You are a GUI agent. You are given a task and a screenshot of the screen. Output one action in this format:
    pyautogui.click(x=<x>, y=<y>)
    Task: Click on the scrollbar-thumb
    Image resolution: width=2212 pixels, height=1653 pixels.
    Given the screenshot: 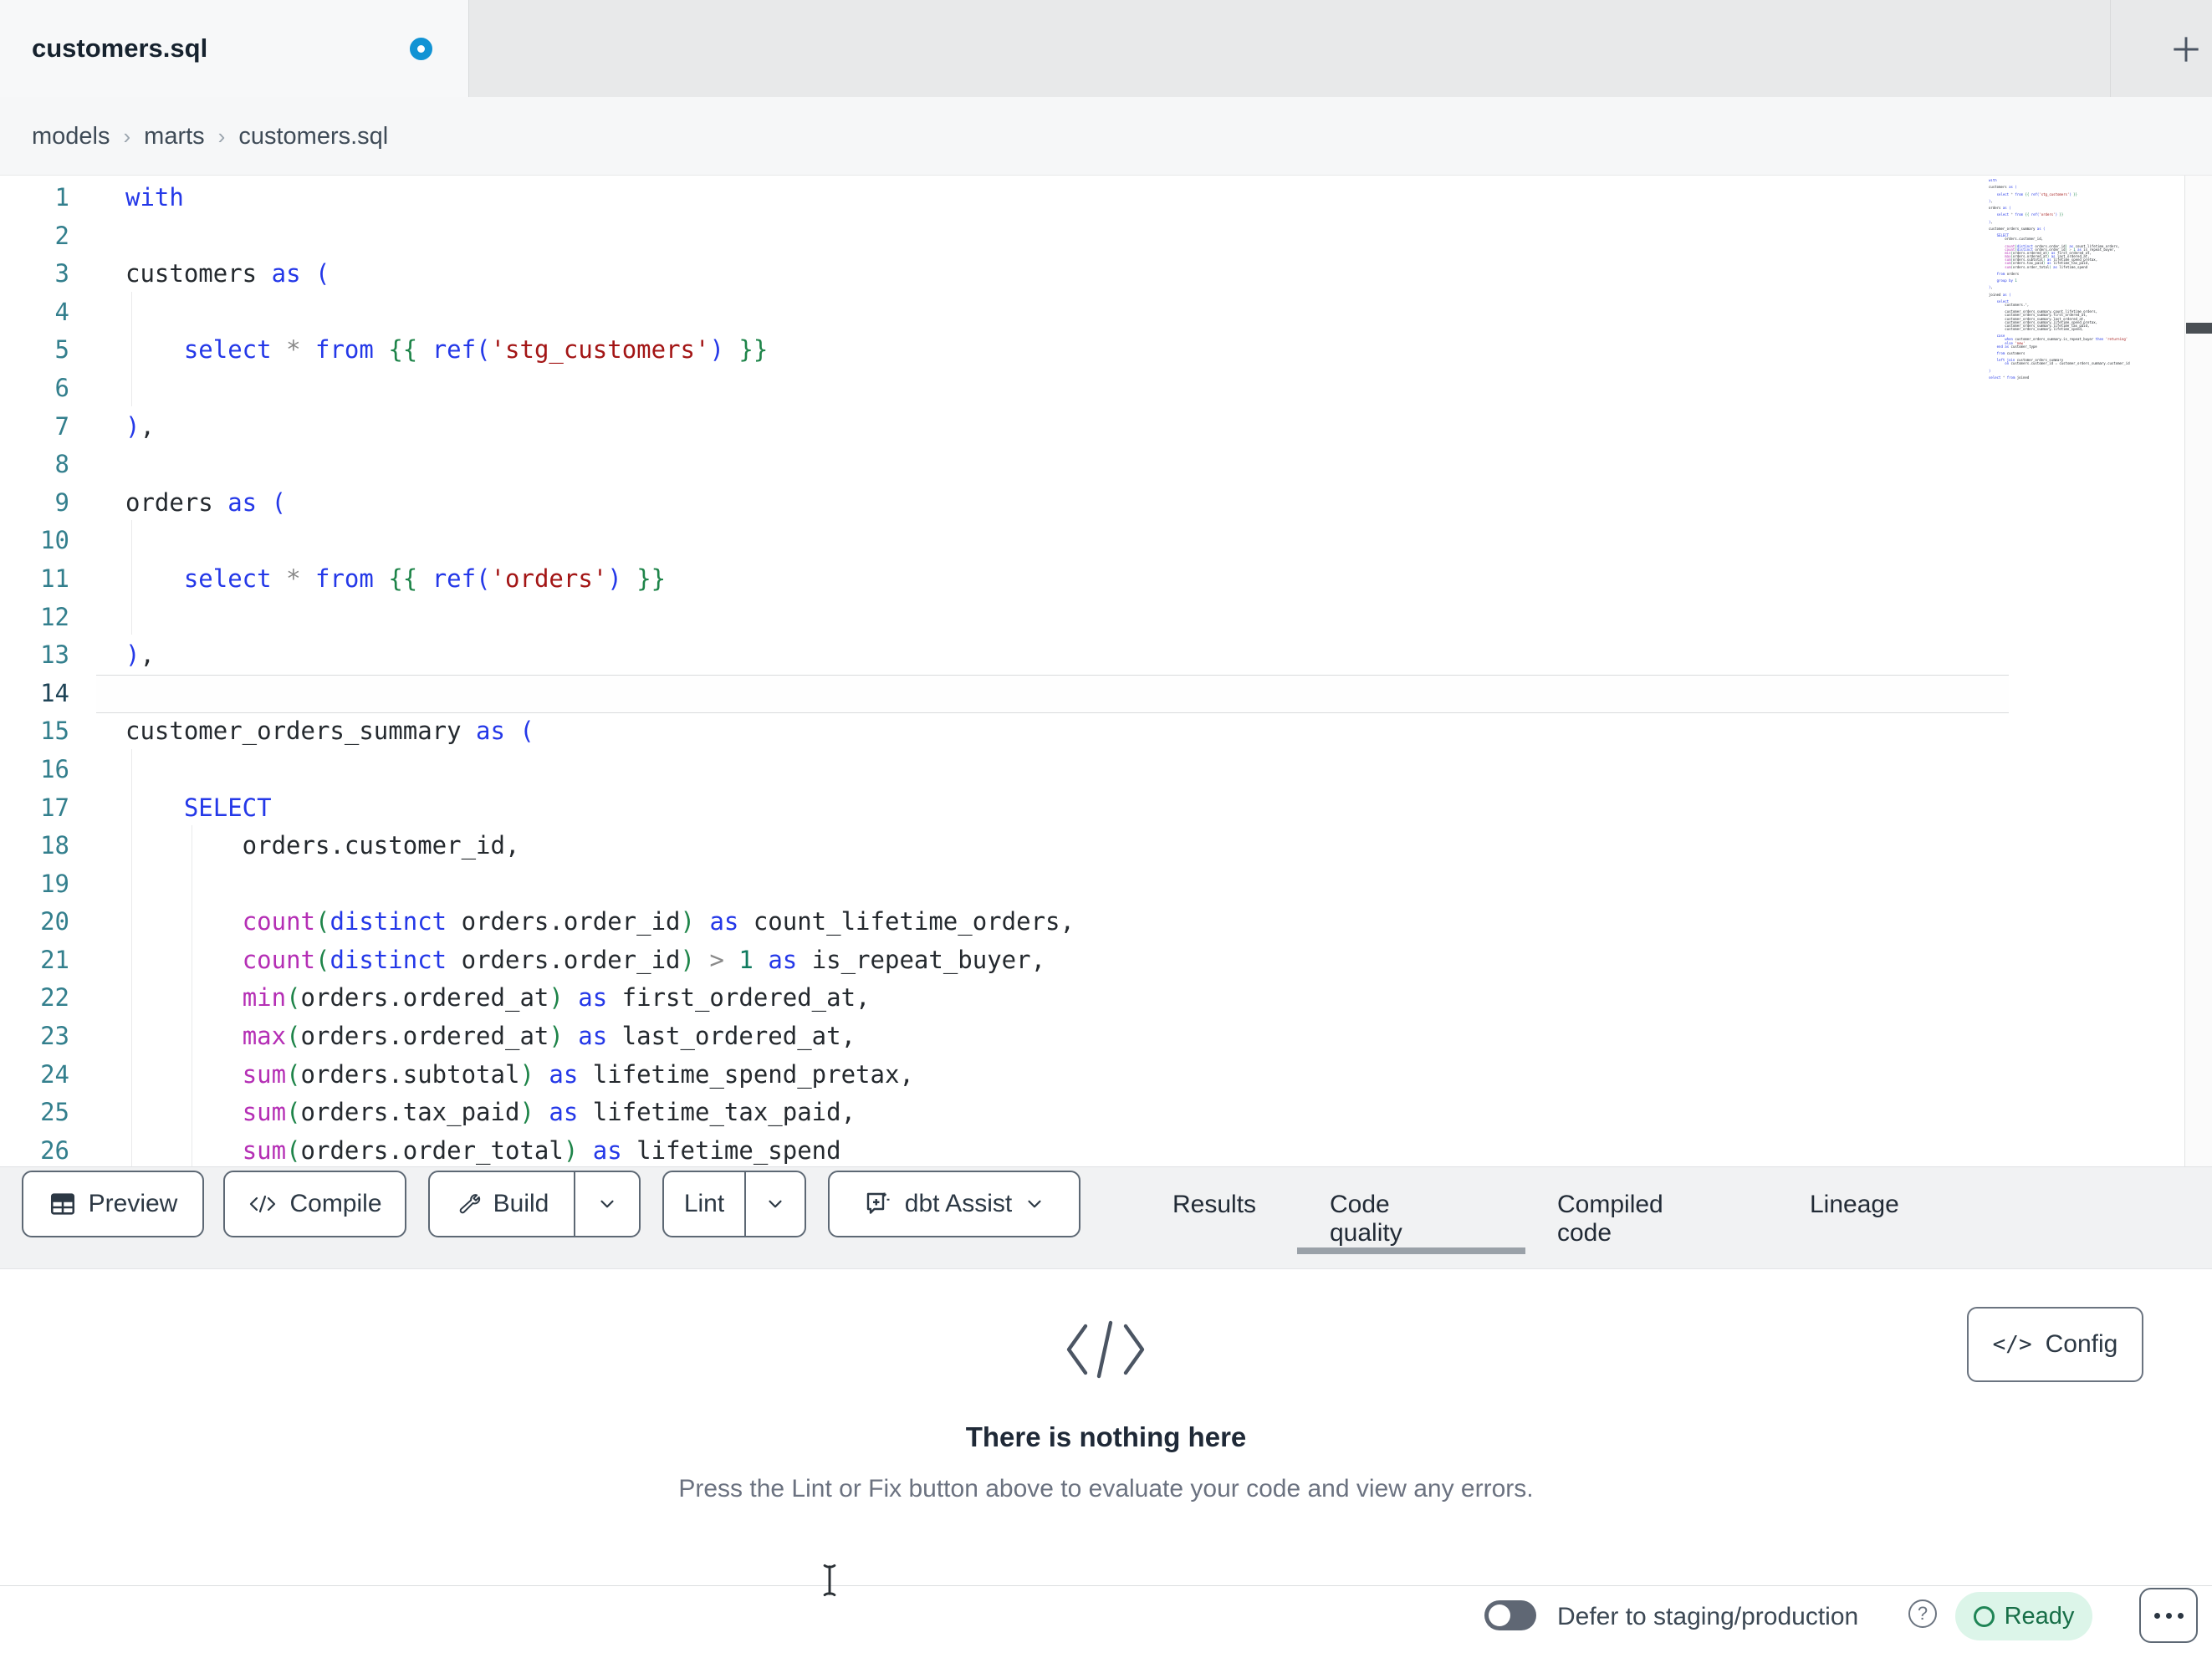 What is the action you would take?
    pyautogui.click(x=2199, y=328)
    